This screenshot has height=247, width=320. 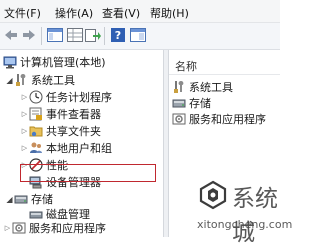 I want to click on show-tree-icon, so click(x=55, y=35).